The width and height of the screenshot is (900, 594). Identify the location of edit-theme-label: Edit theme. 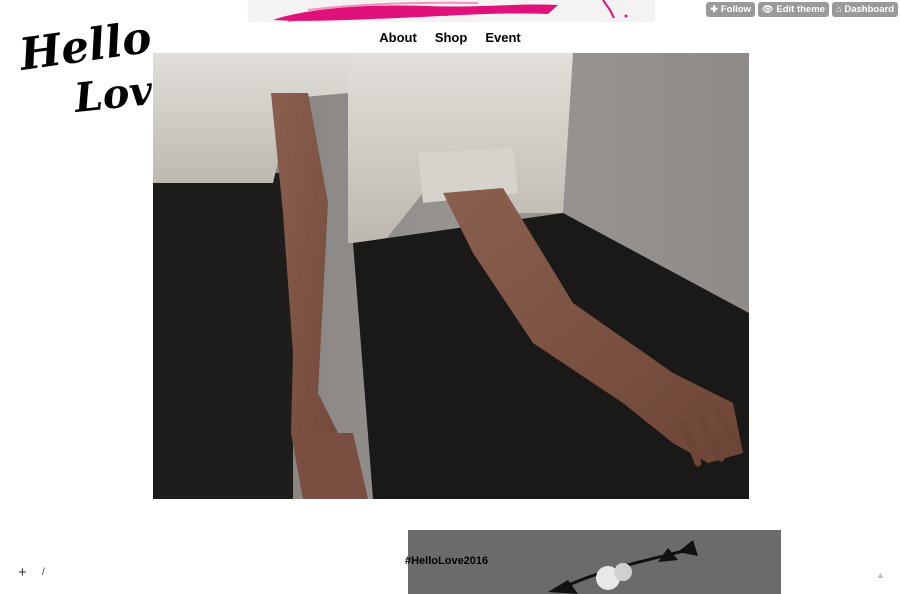
(800, 9).